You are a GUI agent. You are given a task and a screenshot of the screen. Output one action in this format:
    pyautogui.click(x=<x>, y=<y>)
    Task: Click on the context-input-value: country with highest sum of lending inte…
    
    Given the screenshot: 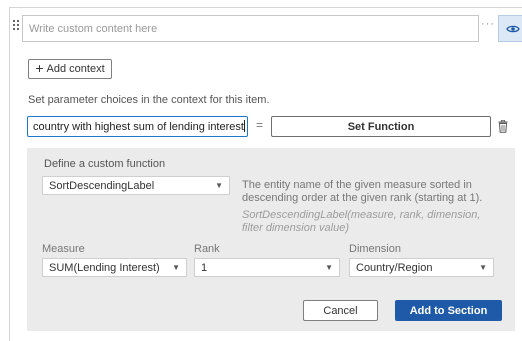 What is the action you would take?
    pyautogui.click(x=138, y=127)
    